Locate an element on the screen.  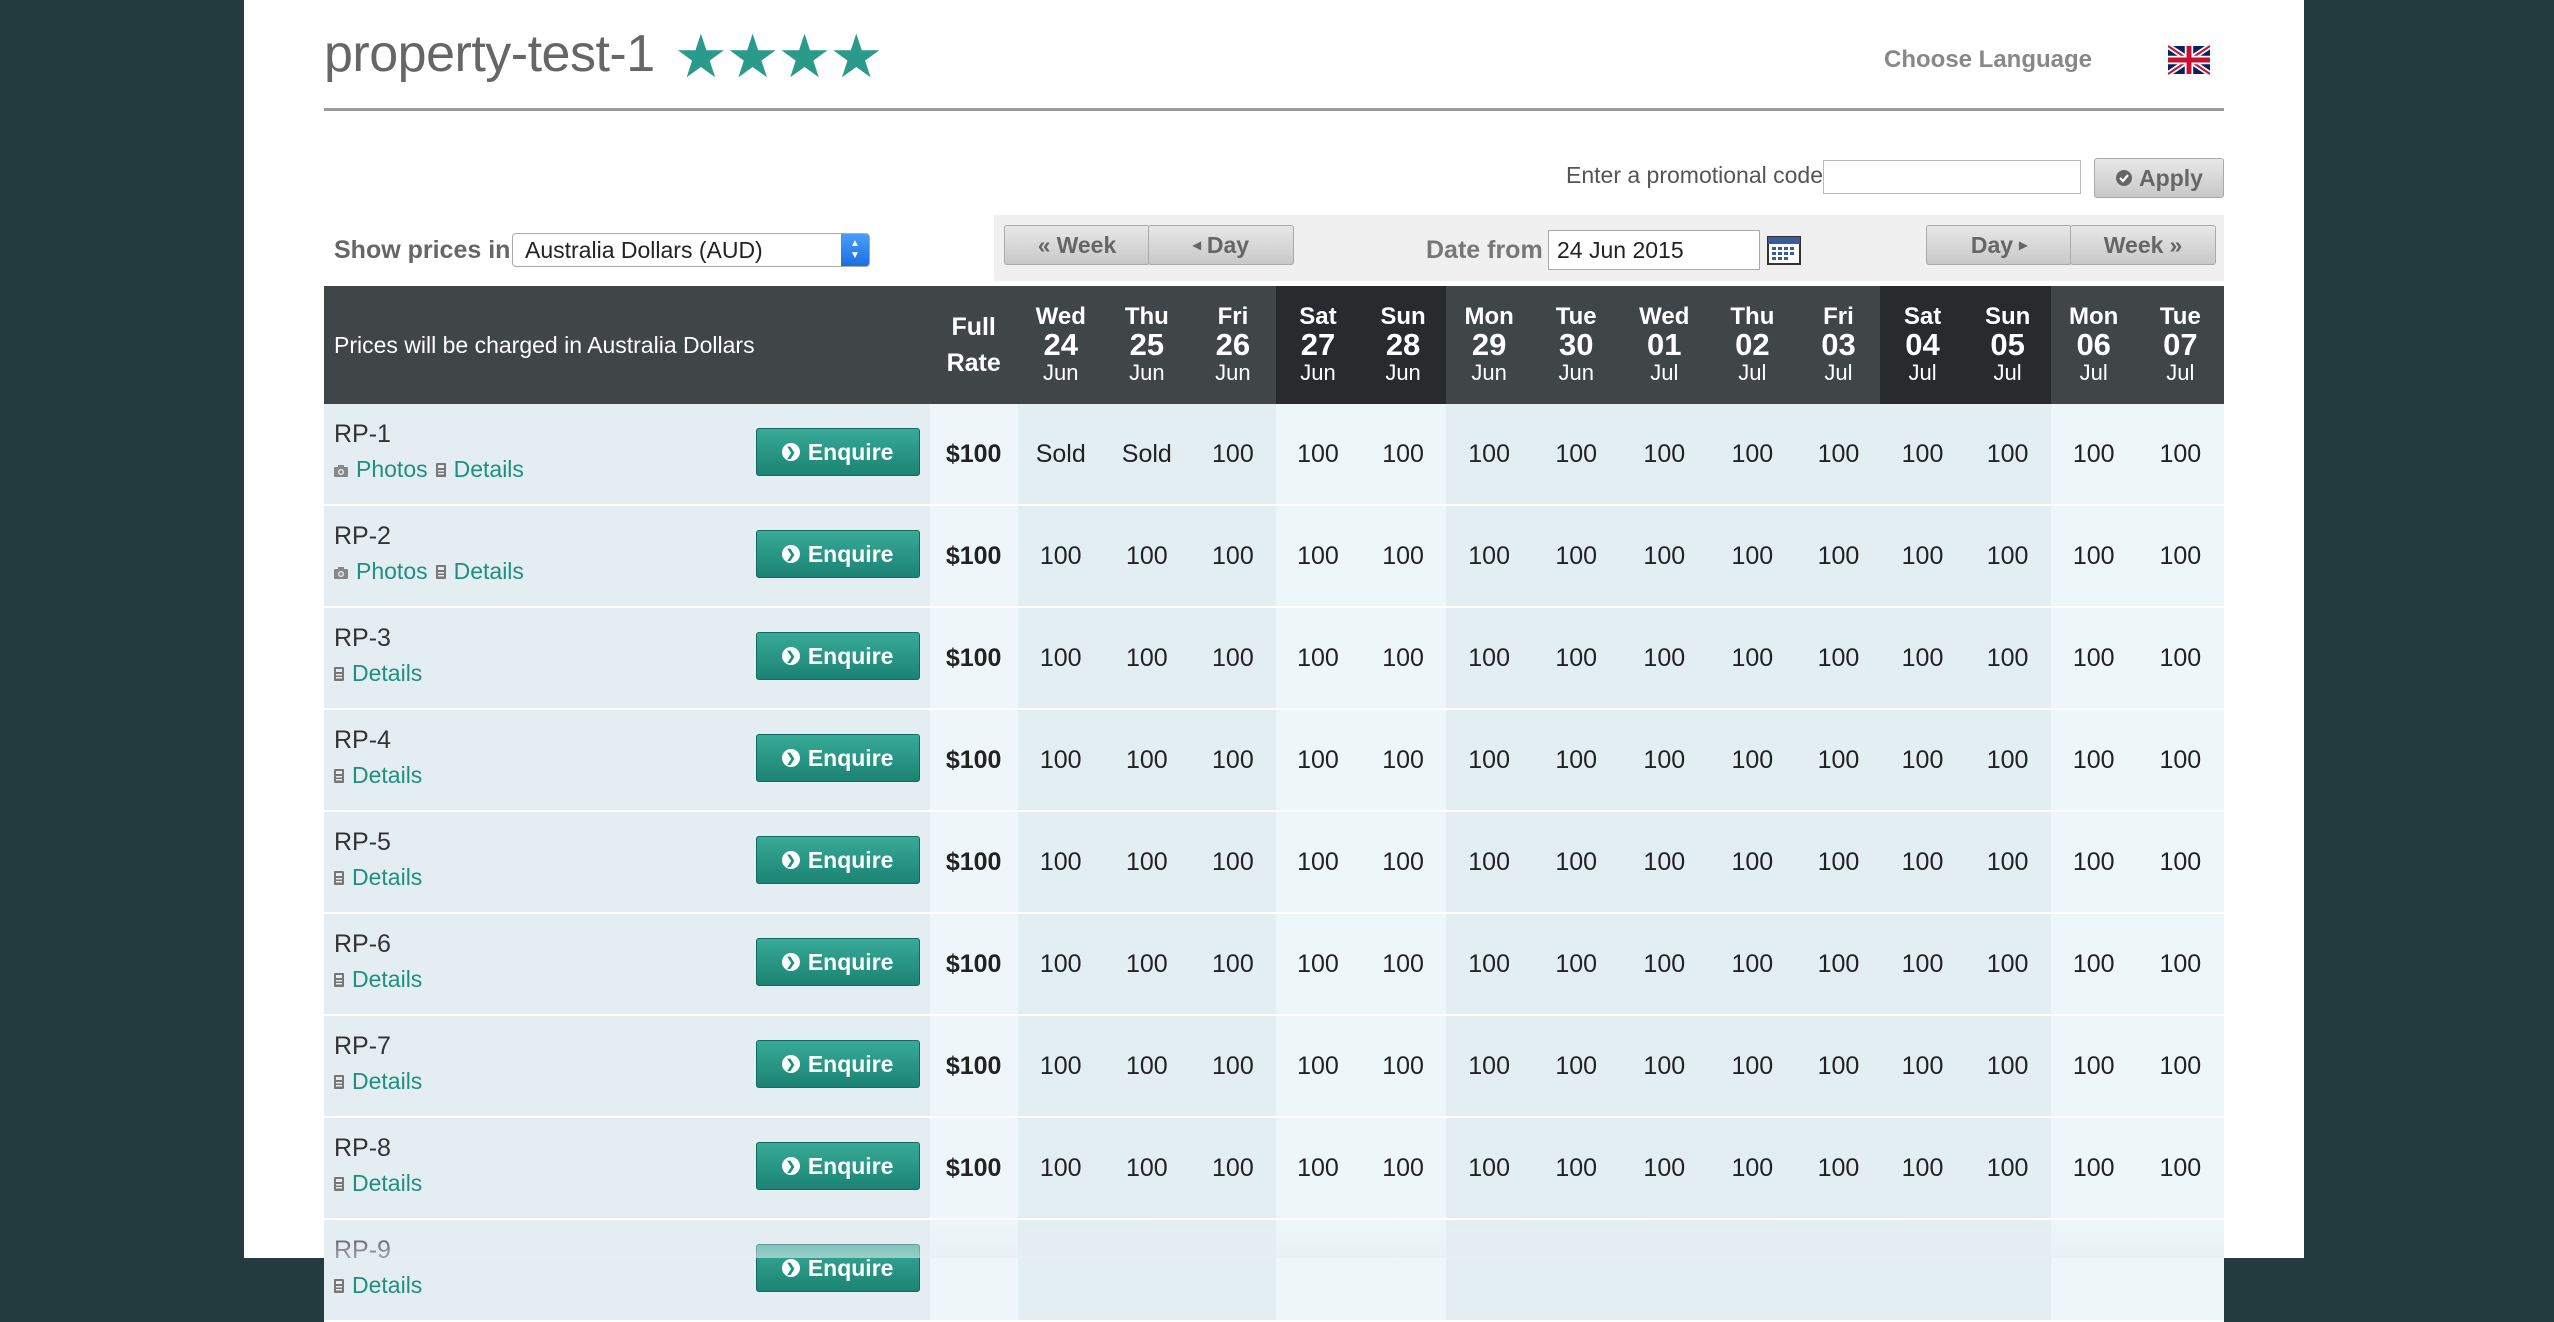
calendar-icon is located at coordinates (1784, 249).